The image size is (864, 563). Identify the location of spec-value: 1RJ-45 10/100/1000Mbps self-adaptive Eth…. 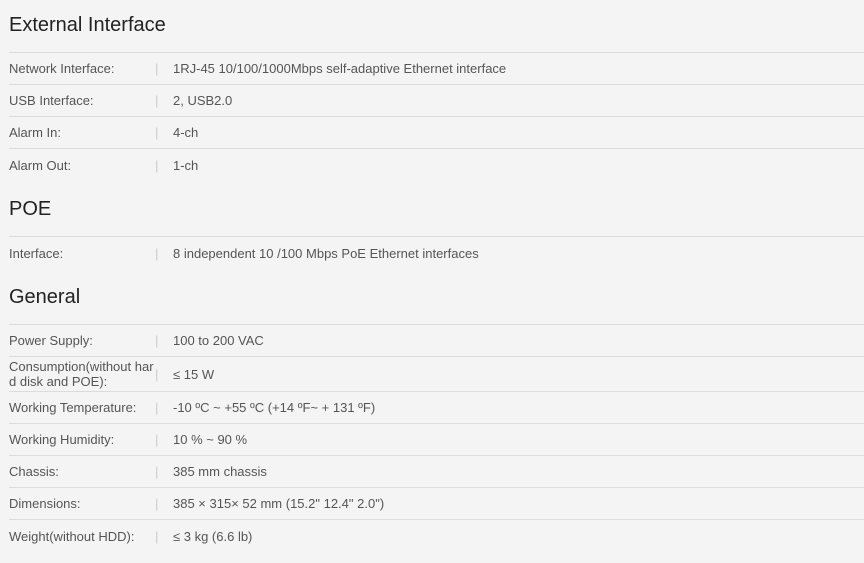
(340, 68).